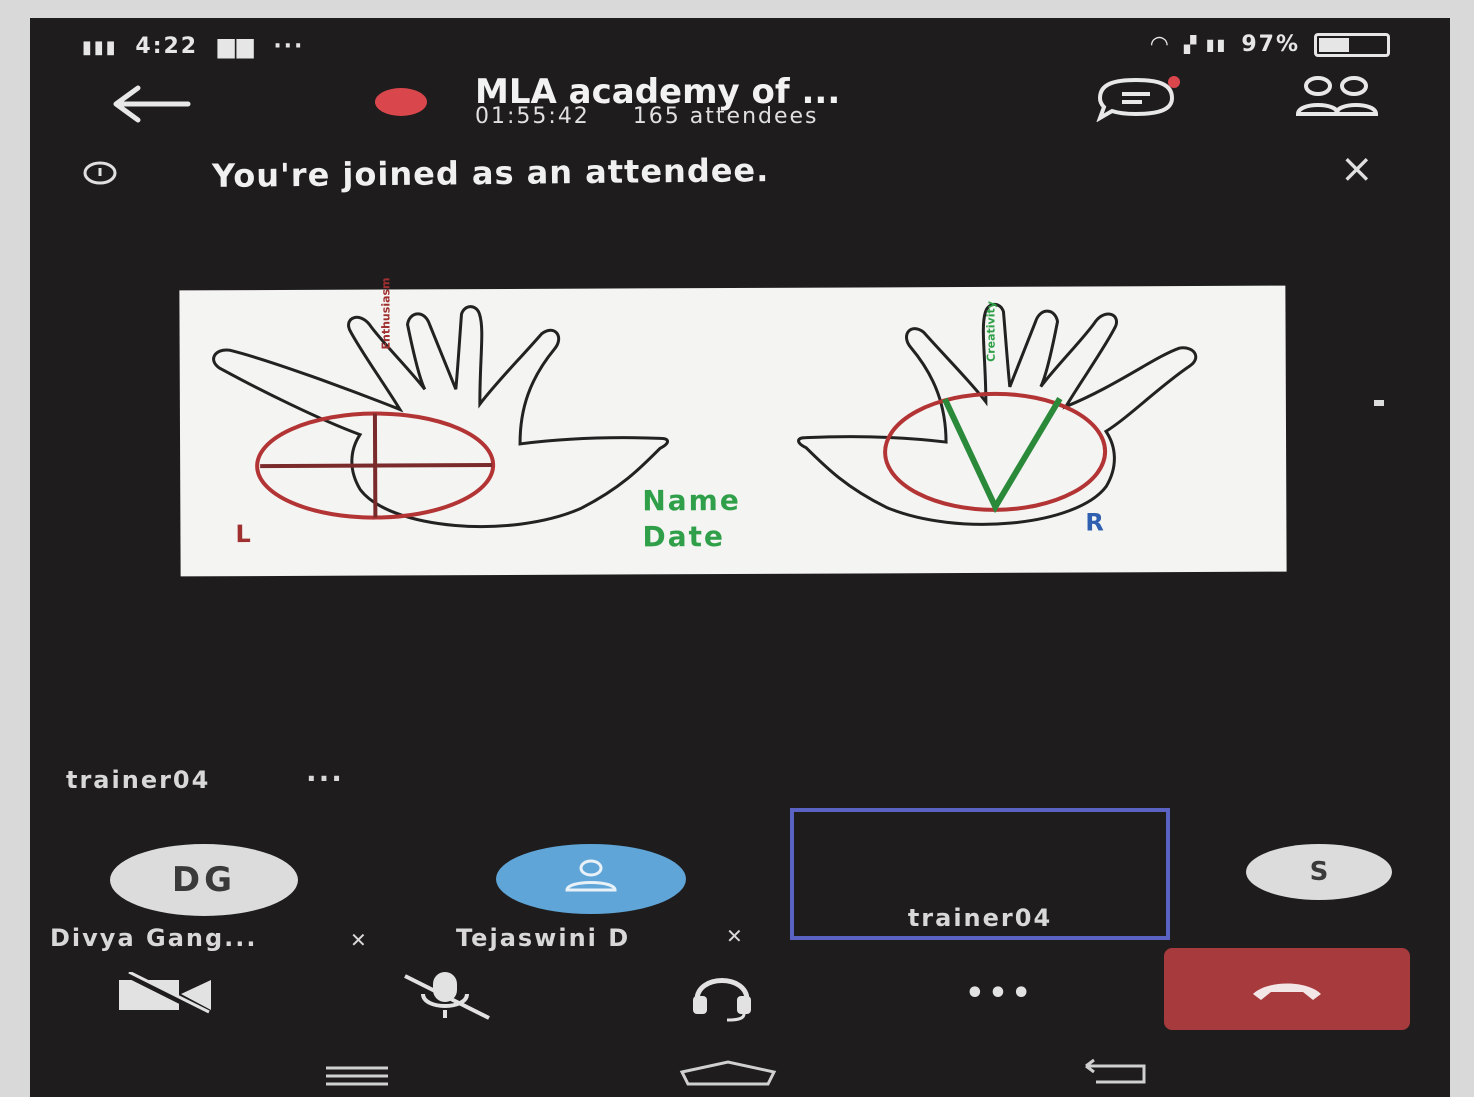 This screenshot has width=1474, height=1097. I want to click on participant-tile-tejaswini: Tejaswini D ✕, so click(621, 894).